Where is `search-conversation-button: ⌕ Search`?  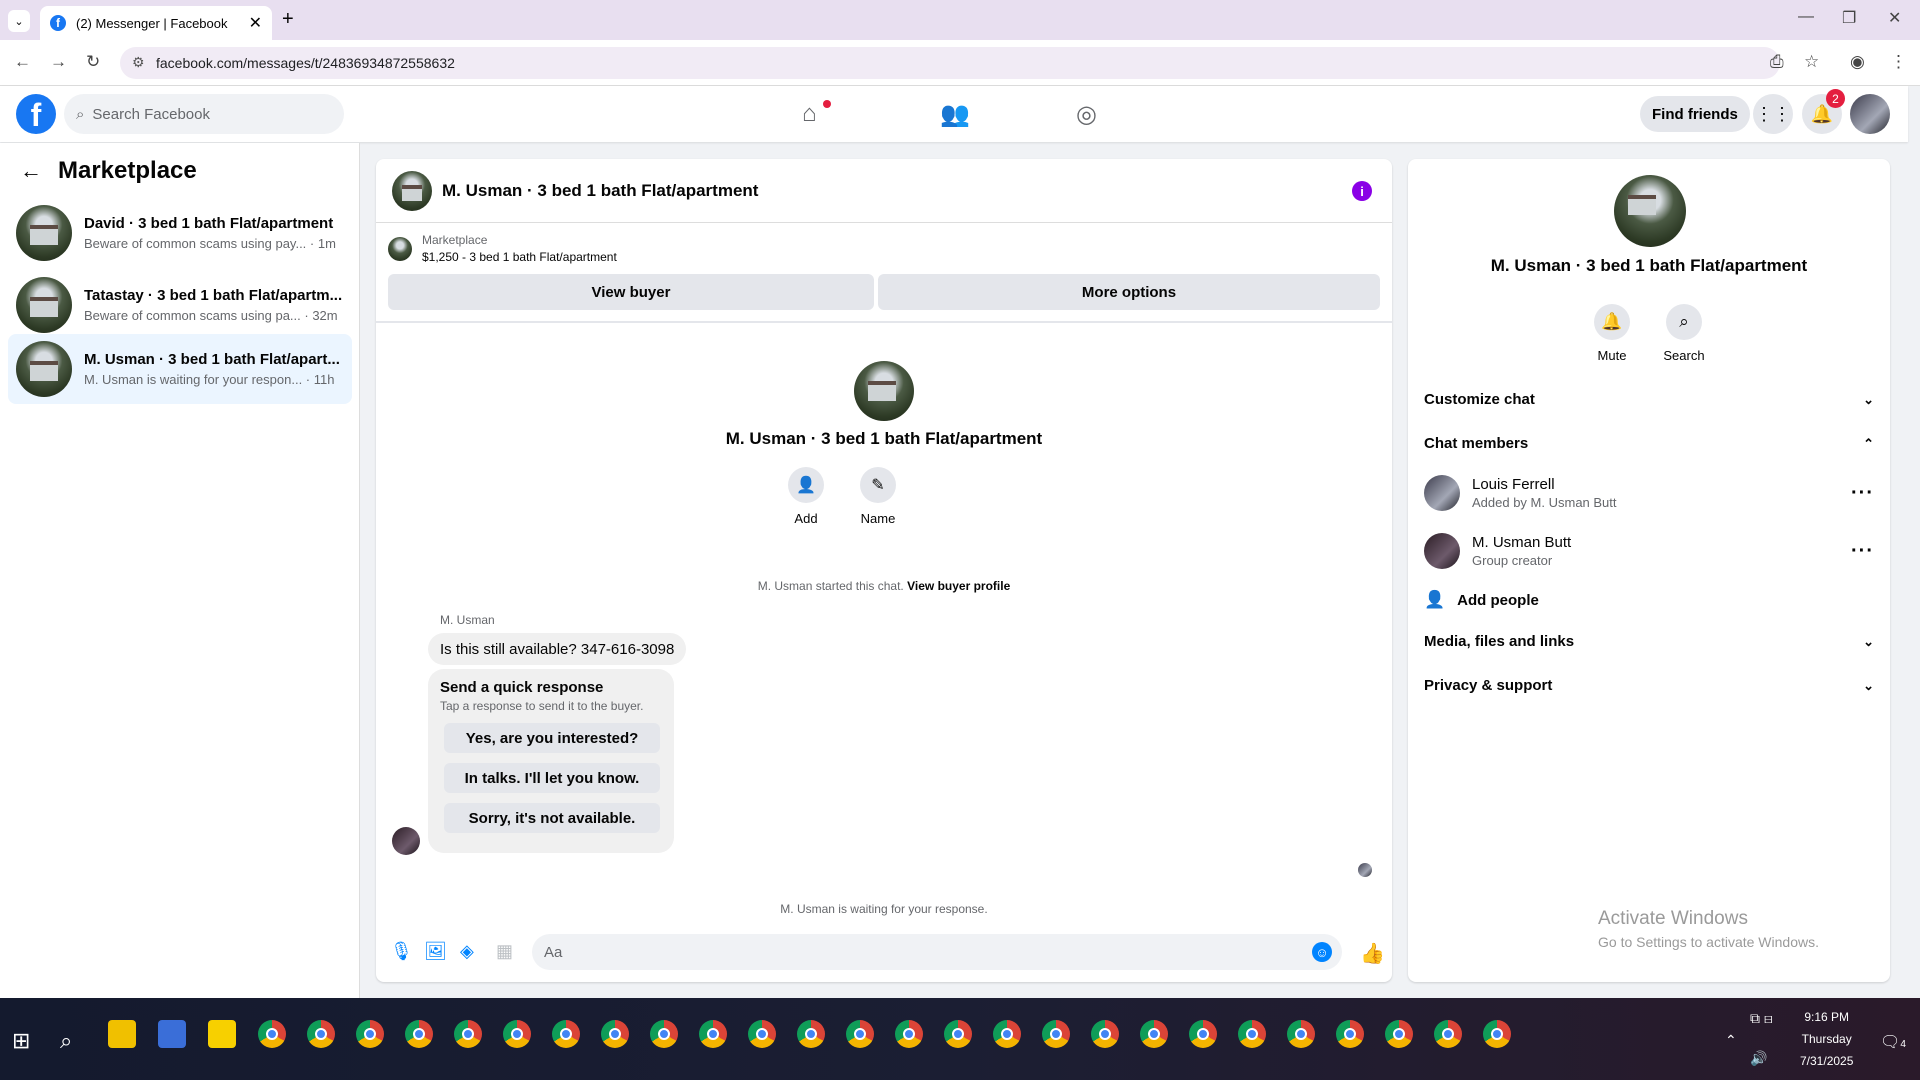
search-conversation-button: ⌕ Search is located at coordinates (1684, 333).